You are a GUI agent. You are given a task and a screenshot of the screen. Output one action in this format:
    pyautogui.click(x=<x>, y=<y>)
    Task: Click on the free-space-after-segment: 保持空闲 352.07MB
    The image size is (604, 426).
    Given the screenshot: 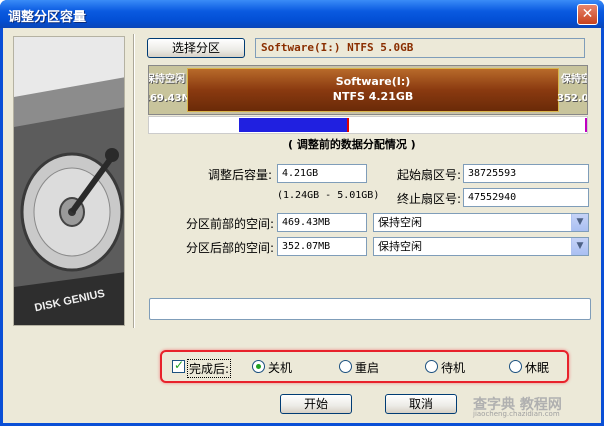 What is the action you would take?
    pyautogui.click(x=572, y=90)
    